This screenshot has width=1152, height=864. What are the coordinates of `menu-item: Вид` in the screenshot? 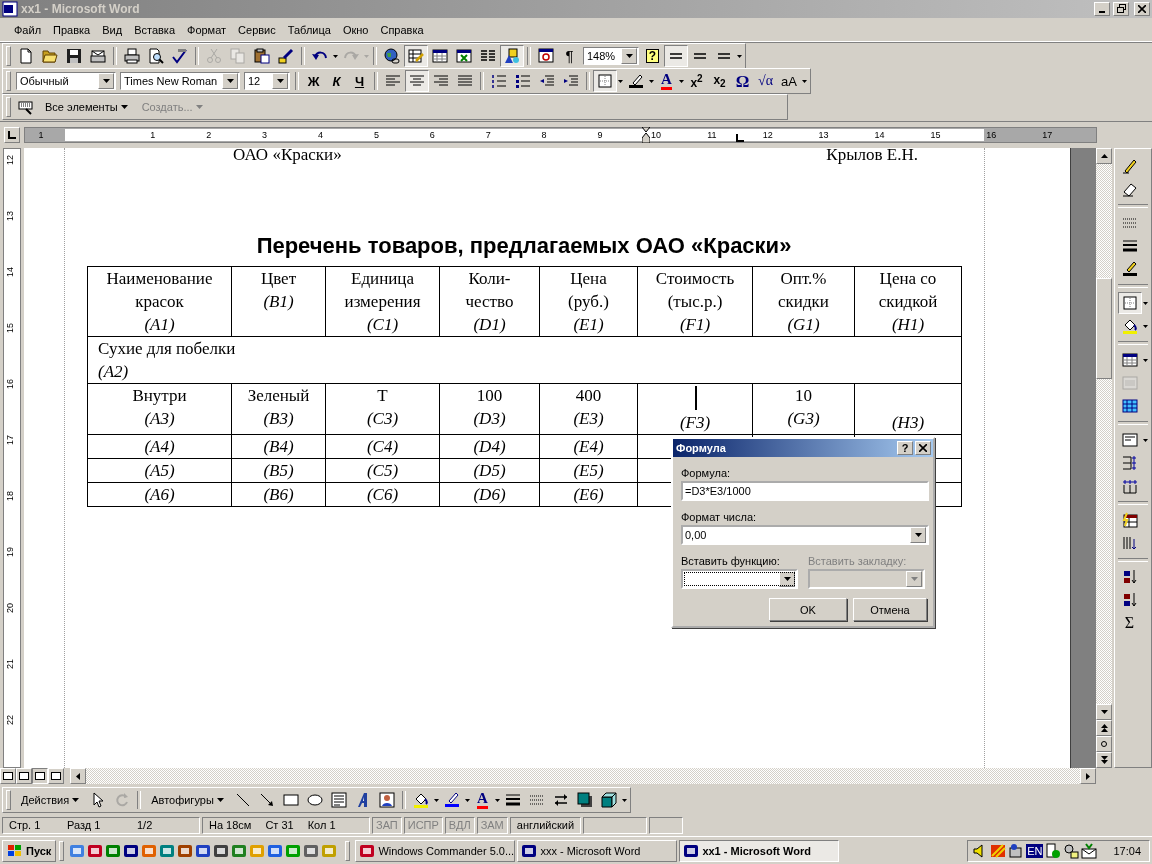 It's located at (112, 29).